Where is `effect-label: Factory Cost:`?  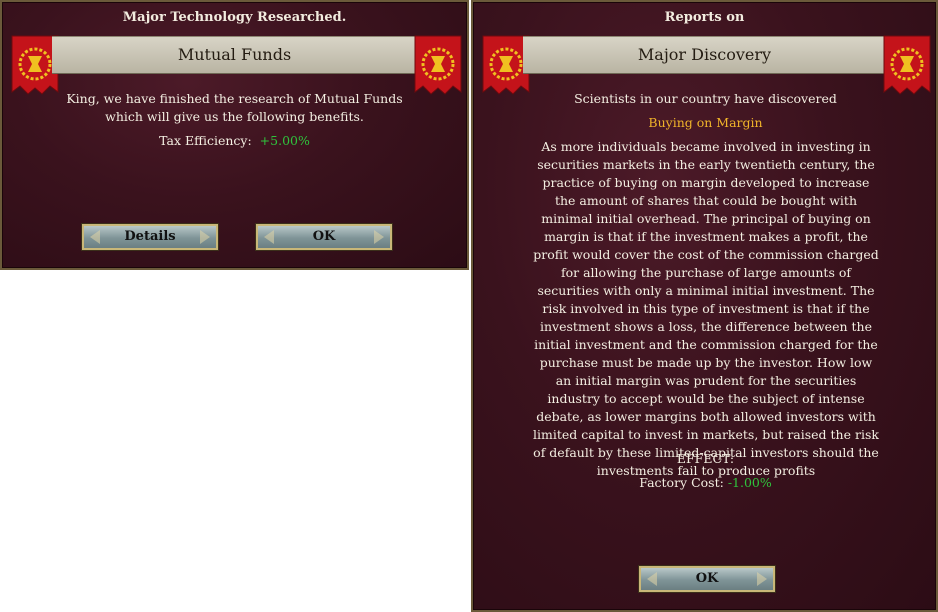
effect-label: Factory Cost: is located at coordinates (681, 482).